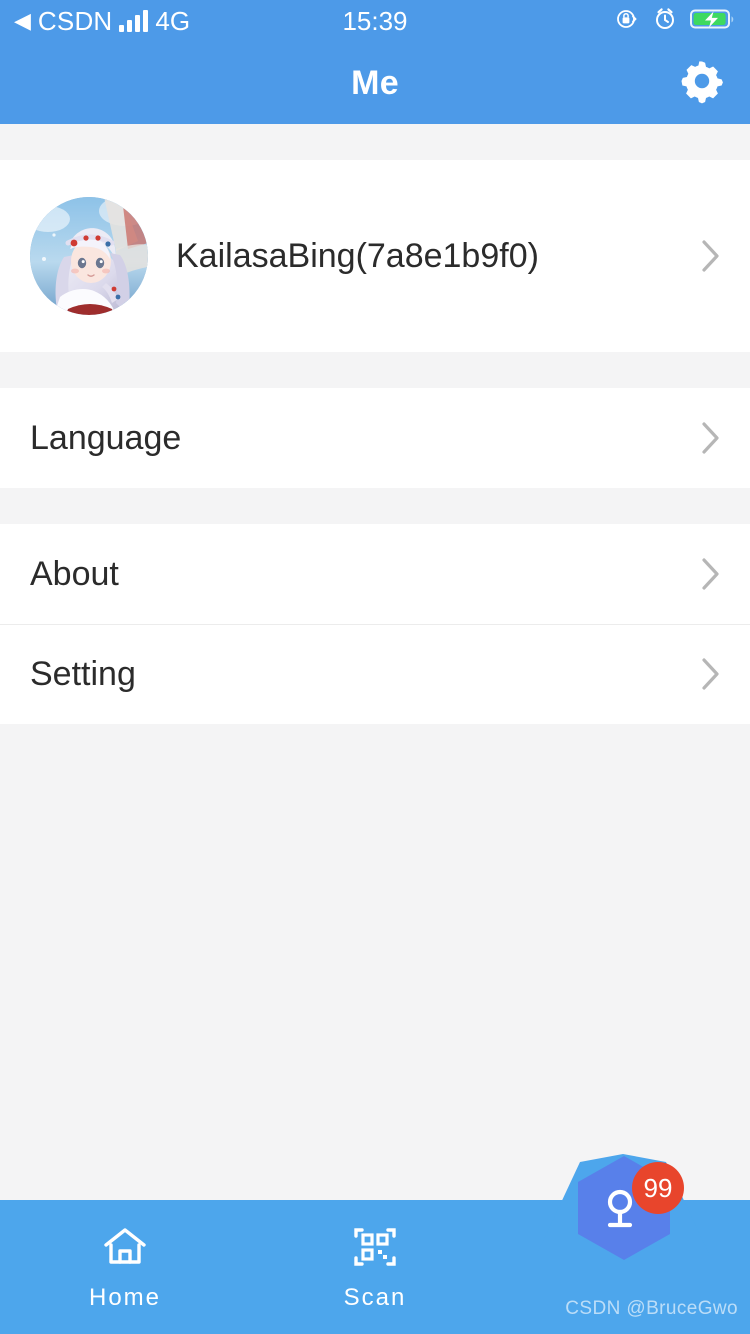  I want to click on profile-card: KailasaBing(7a8e1b9f0), so click(375, 256).